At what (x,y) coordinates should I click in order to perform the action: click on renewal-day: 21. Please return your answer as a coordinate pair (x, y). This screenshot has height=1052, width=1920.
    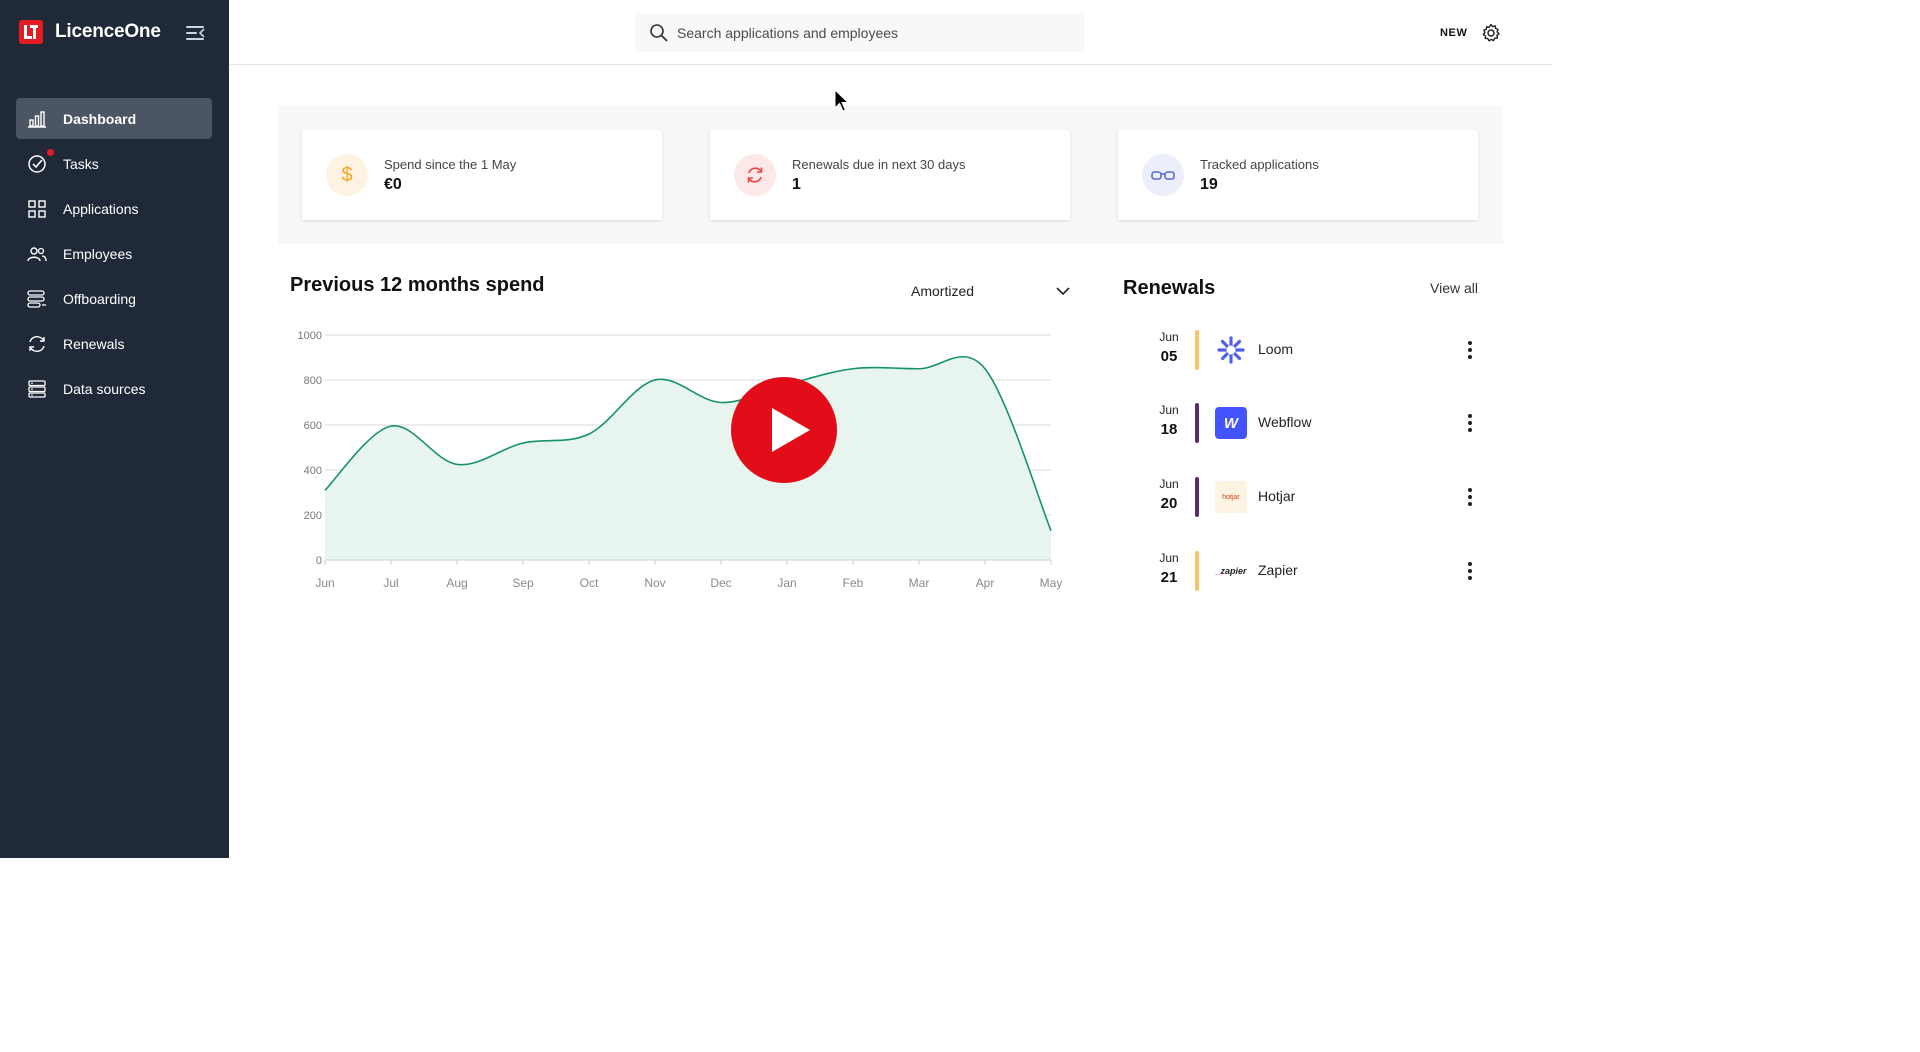
    Looking at the image, I should click on (1169, 577).